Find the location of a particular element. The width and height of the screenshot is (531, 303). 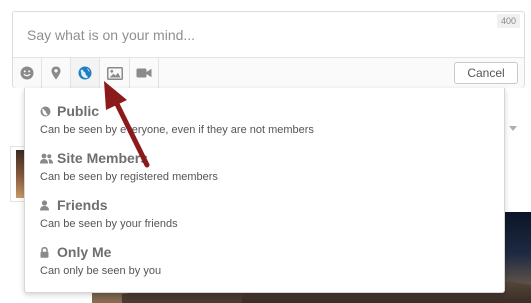

emoji-button is located at coordinates (27, 73).